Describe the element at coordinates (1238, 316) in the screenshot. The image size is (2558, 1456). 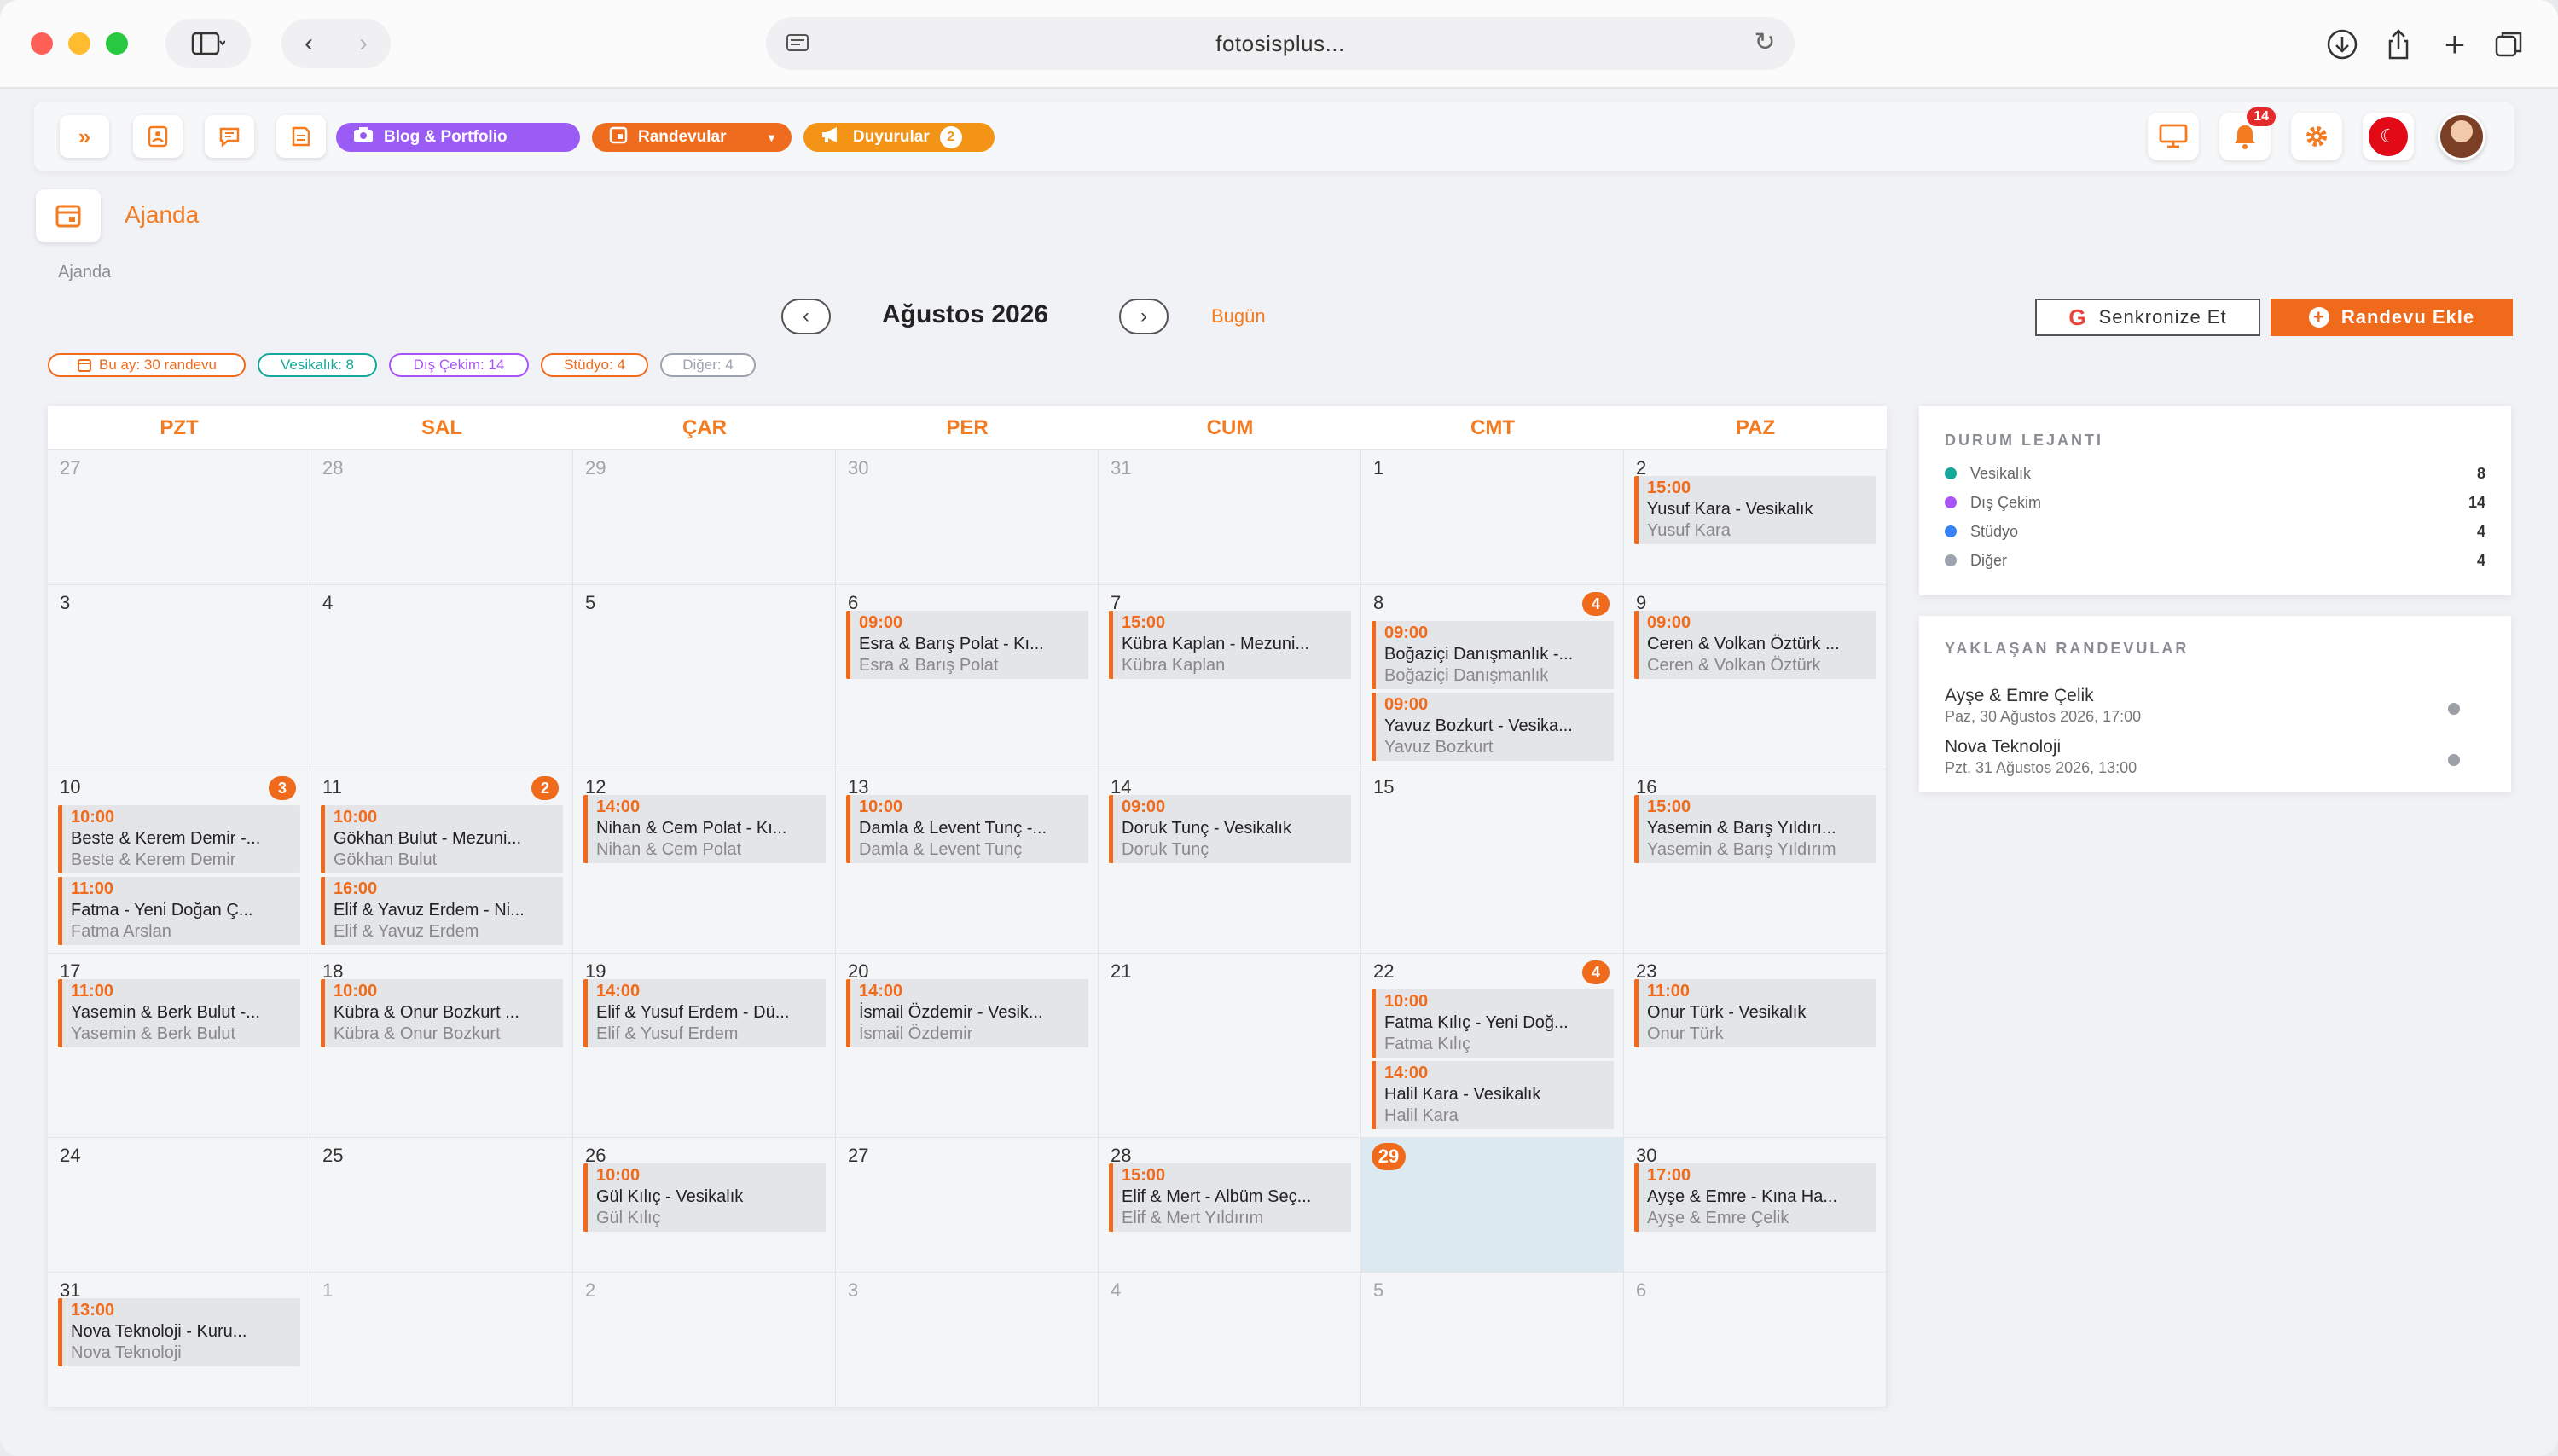
I see `today-link: Bugün` at that location.